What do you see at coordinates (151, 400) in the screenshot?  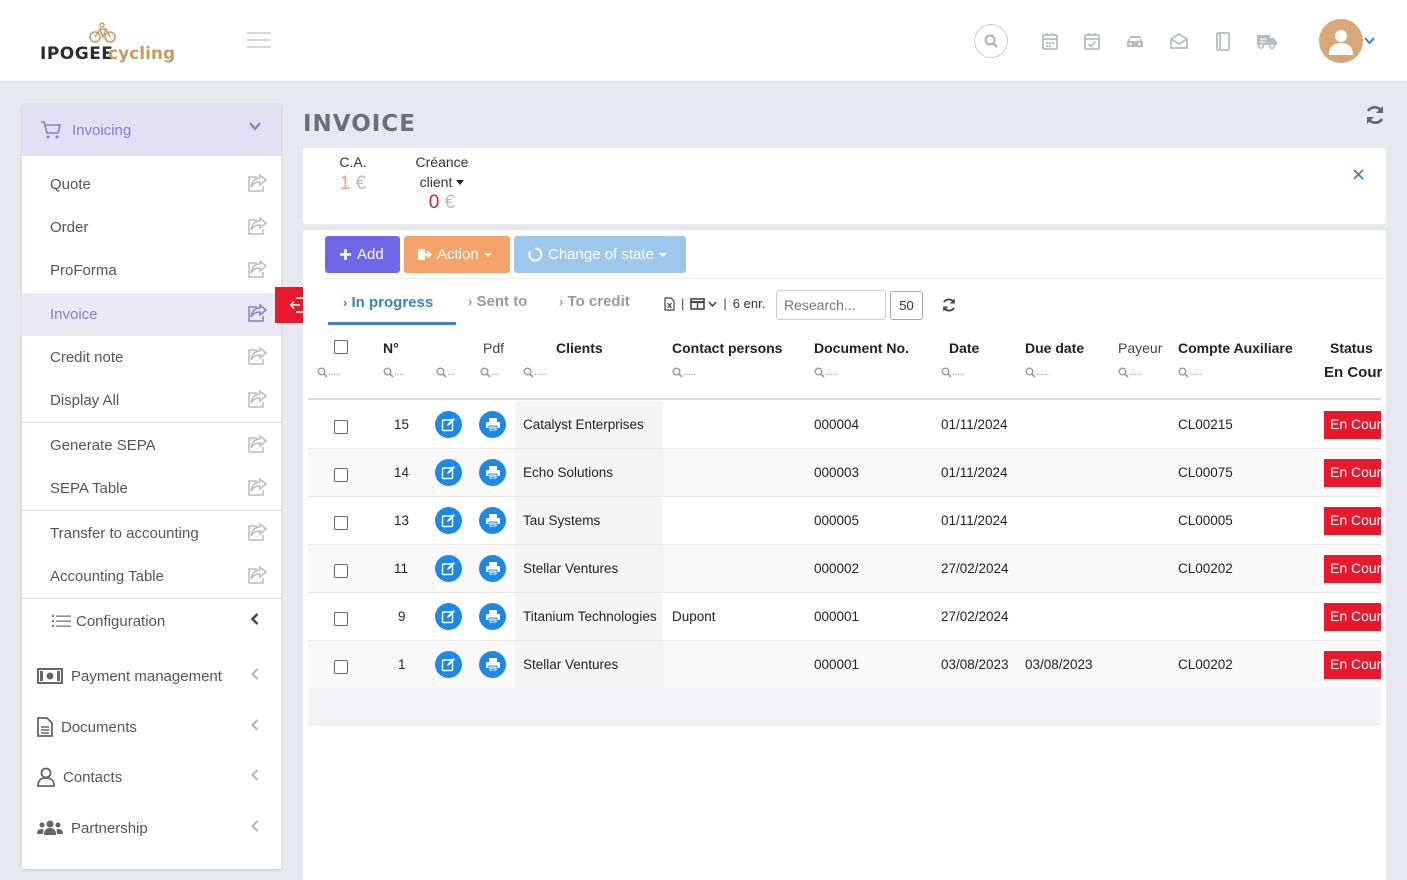 I see `sidebar-item-display-all: Display All` at bounding box center [151, 400].